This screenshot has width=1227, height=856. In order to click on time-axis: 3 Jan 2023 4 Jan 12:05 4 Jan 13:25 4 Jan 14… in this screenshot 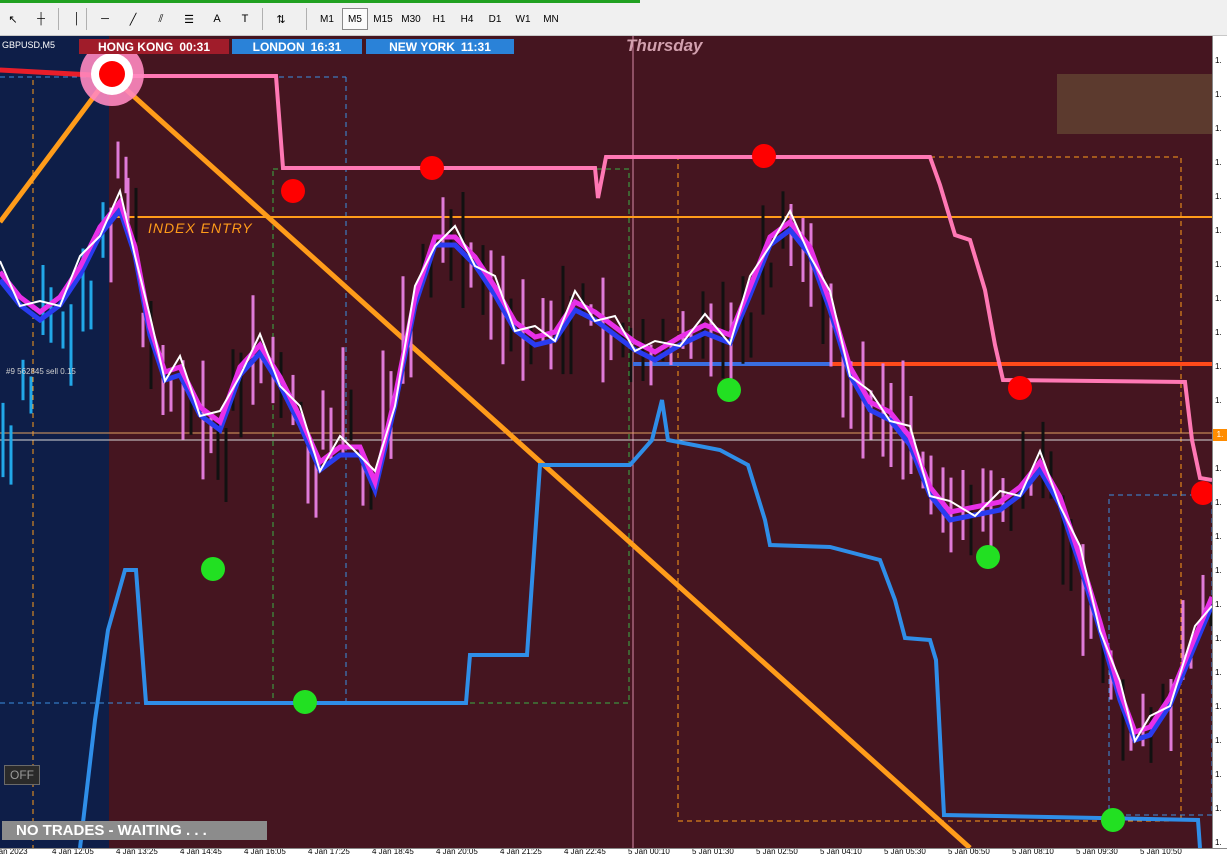, I will do `click(613, 852)`.